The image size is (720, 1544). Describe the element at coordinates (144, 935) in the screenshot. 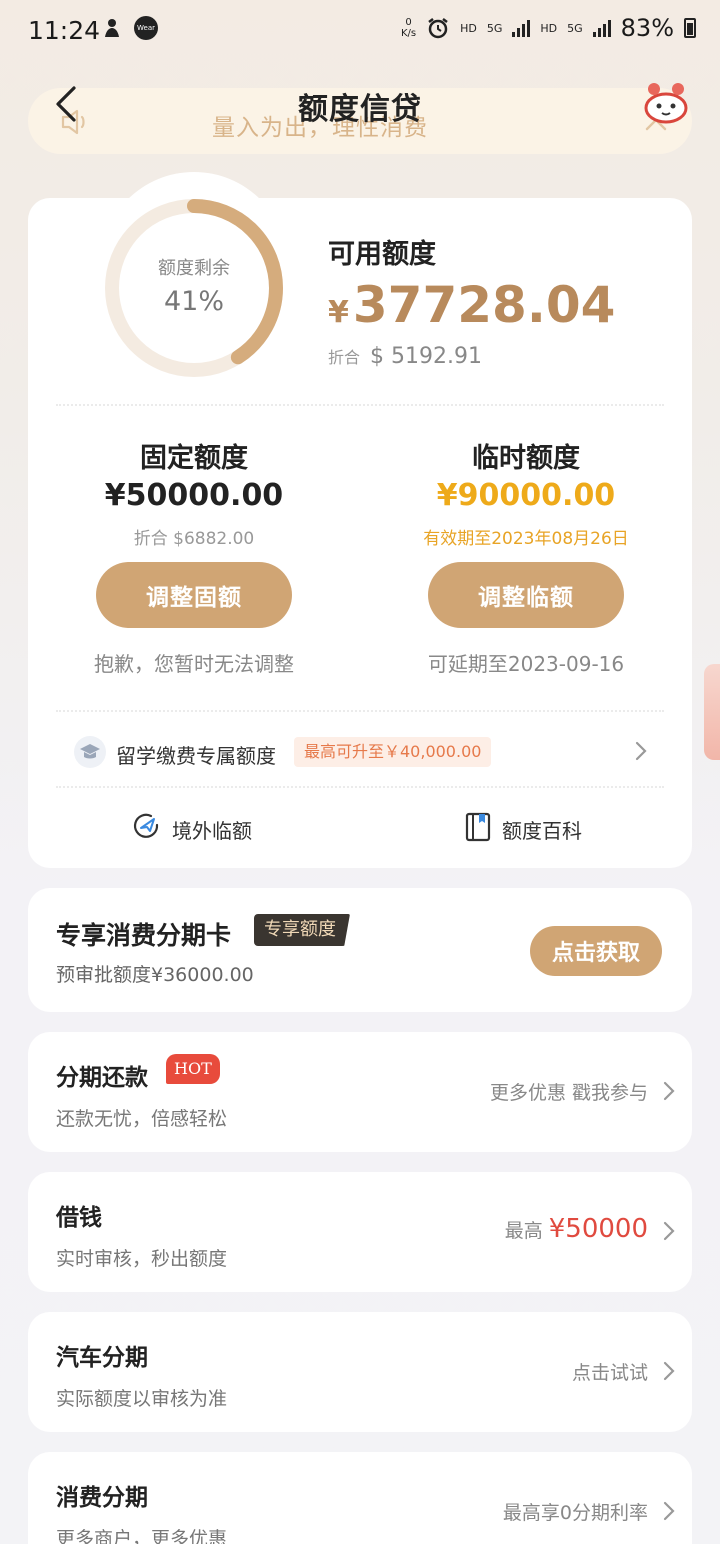

I see `promo-title: 专享消费分期卡` at that location.